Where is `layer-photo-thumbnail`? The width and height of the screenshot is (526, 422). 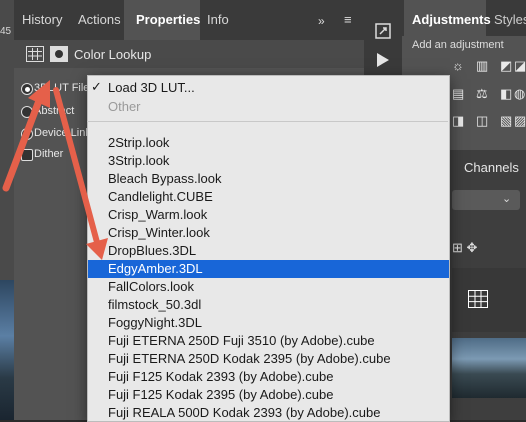 layer-photo-thumbnail is located at coordinates (489, 368).